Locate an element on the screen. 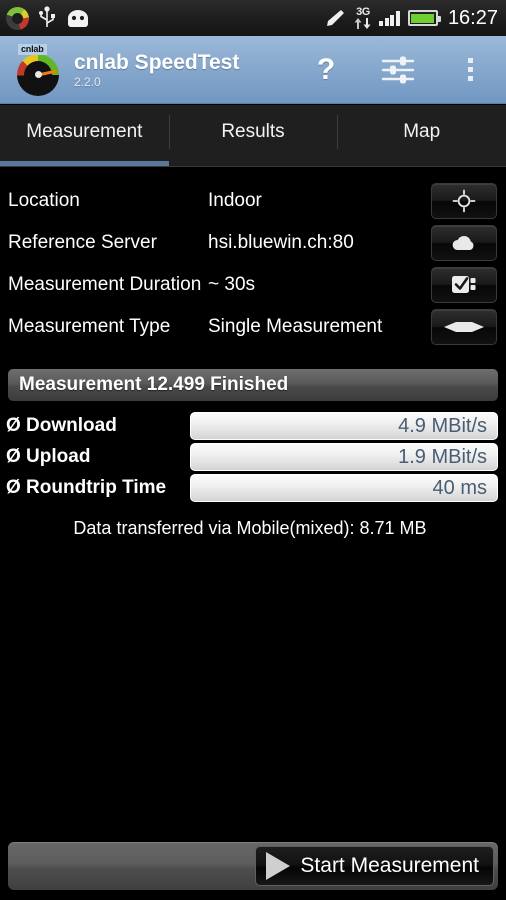 The image size is (506, 900). action-bar: cnlab cnlab SpeedTest 2.2.0 ? is located at coordinates (253, 70).